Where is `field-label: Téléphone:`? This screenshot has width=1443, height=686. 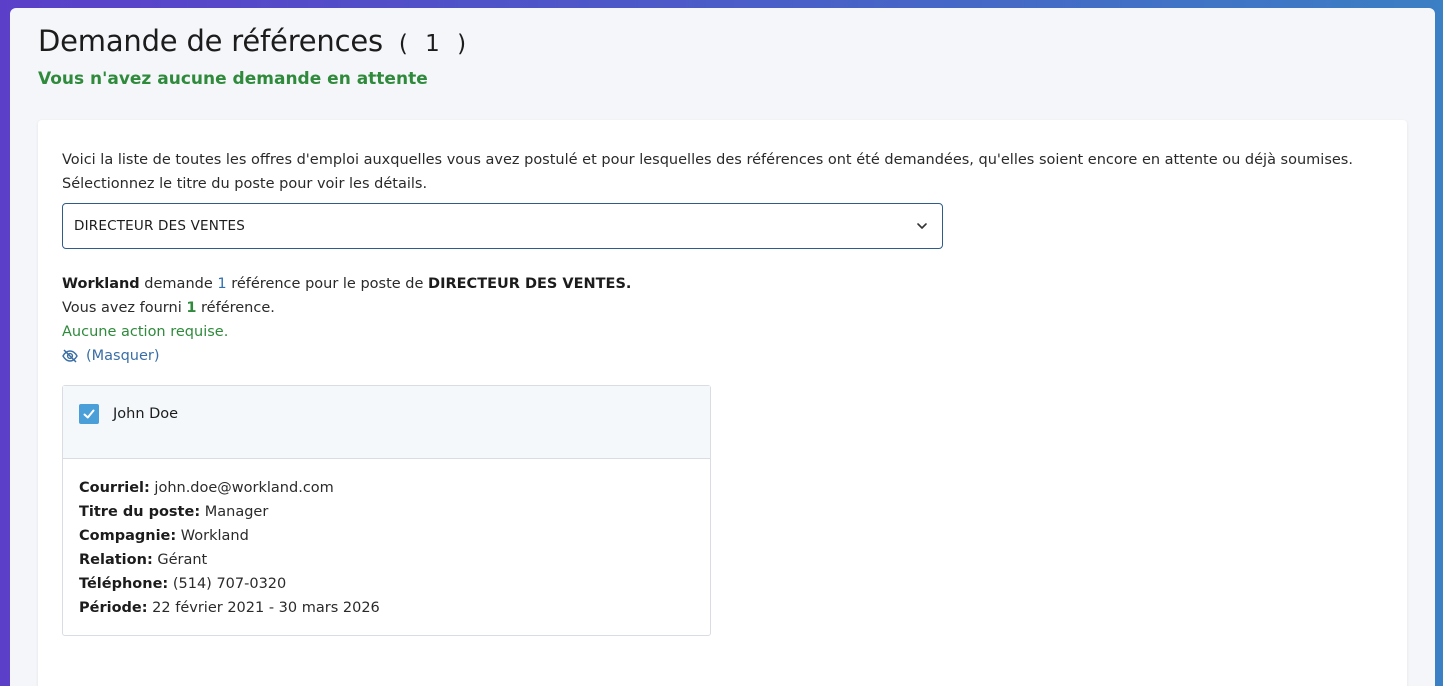 field-label: Téléphone: is located at coordinates (124, 584).